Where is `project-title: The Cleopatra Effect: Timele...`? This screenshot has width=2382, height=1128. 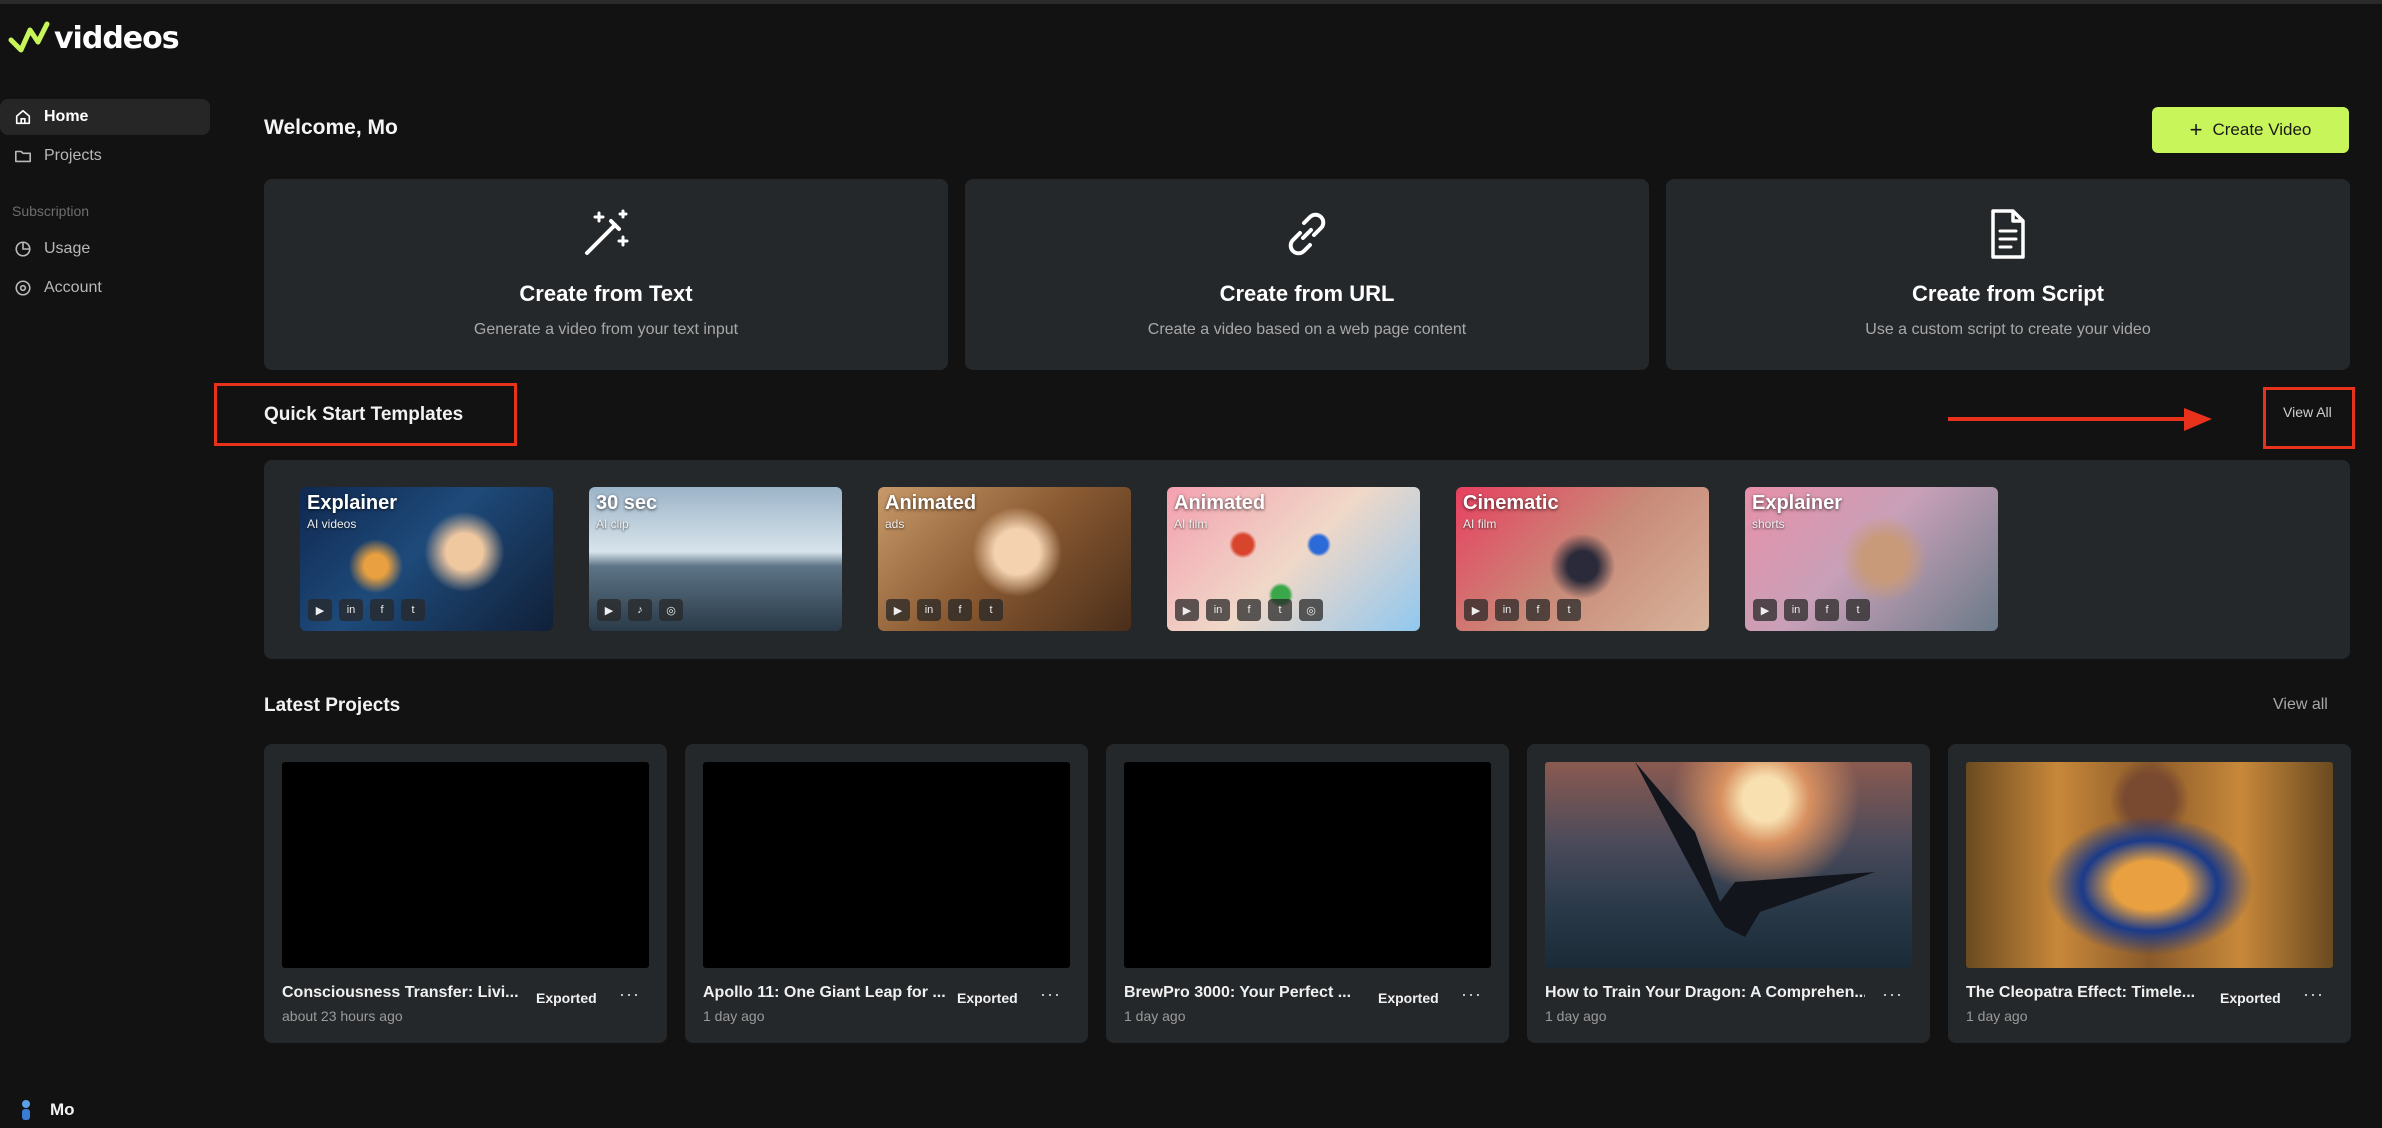
project-title: The Cleopatra Effect: Timele... is located at coordinates (2081, 992).